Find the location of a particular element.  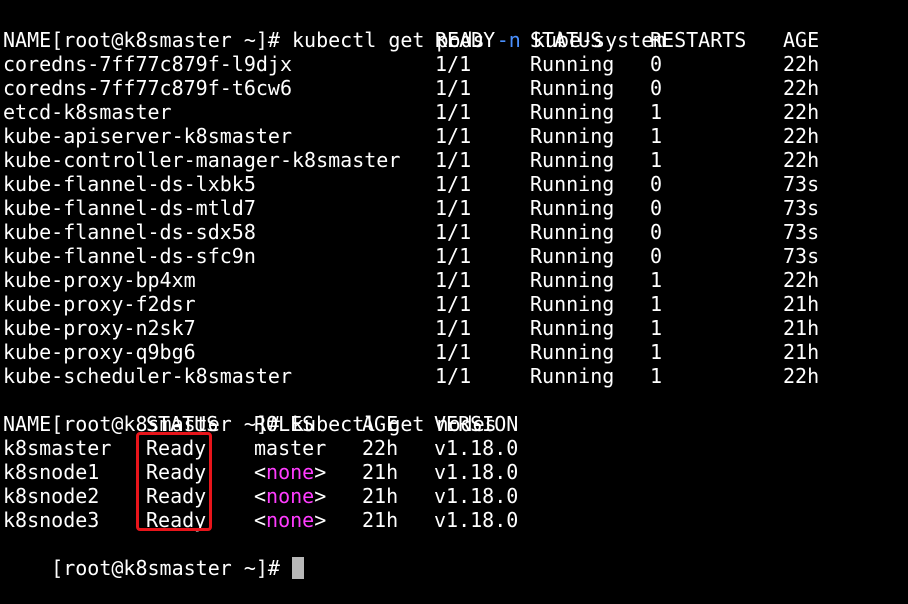

cell-name: kube-proxy-n2sk7 is located at coordinates (99, 328).